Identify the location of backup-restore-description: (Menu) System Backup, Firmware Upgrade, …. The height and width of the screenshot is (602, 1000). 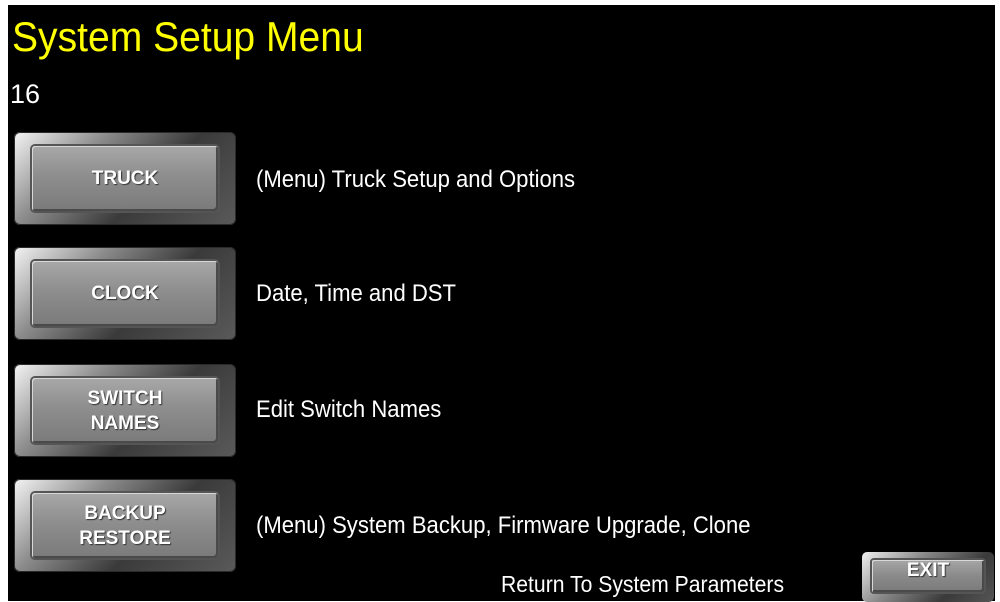
(503, 525).